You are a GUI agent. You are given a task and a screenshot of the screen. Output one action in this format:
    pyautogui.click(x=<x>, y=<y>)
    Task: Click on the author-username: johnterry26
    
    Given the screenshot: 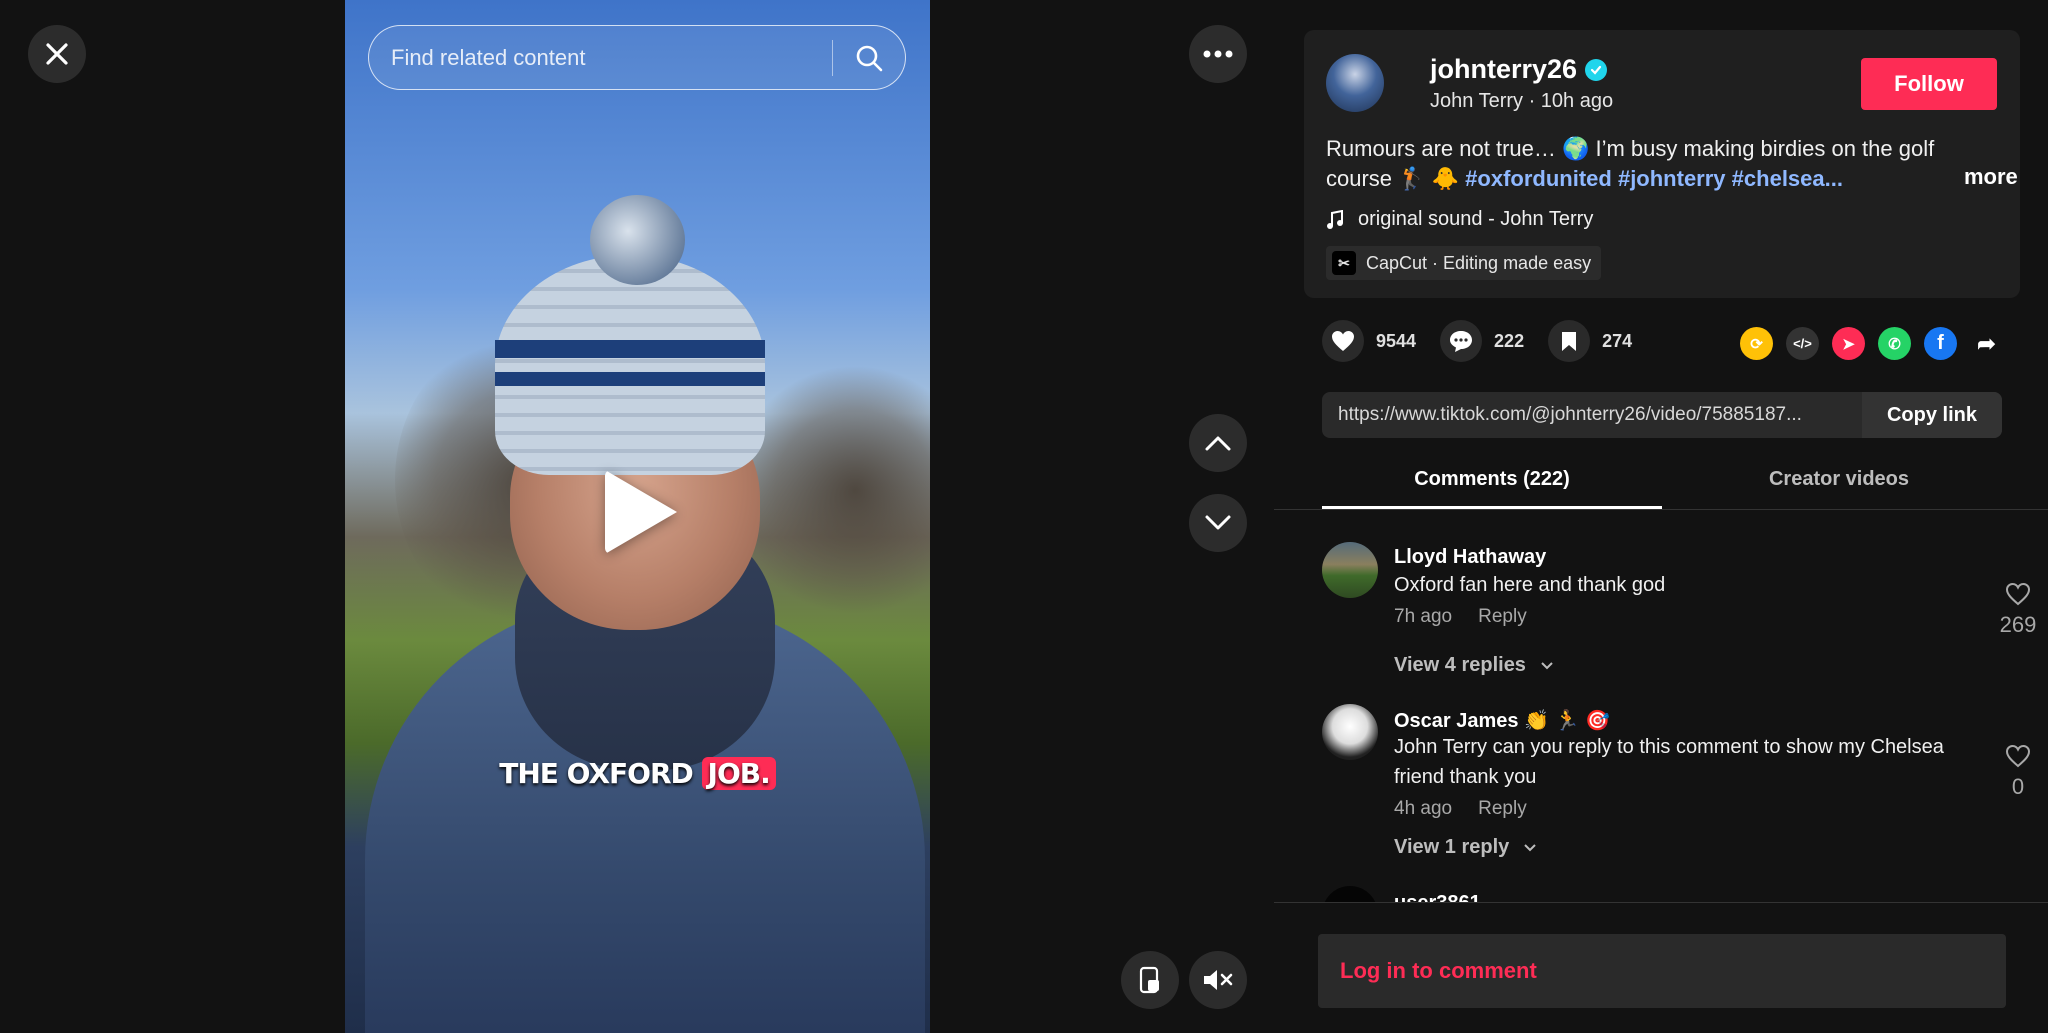 What is the action you would take?
    pyautogui.click(x=1519, y=69)
    